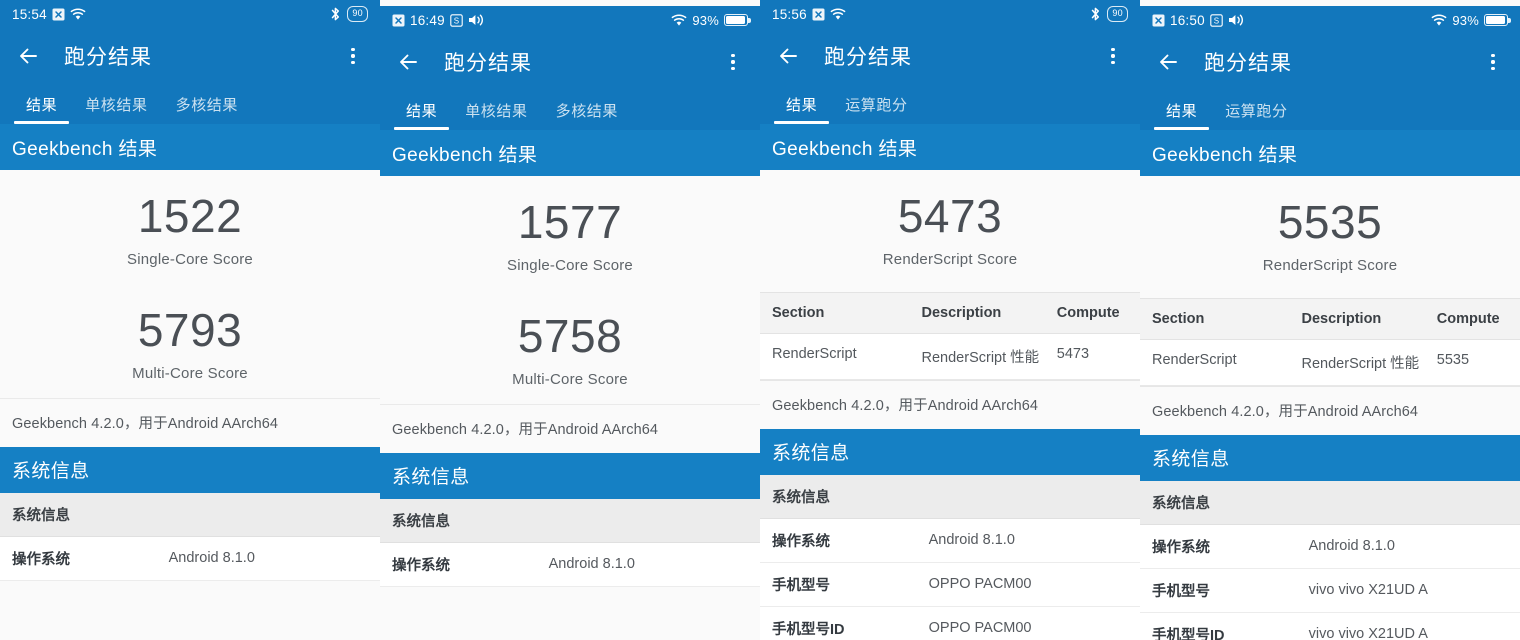 The height and width of the screenshot is (640, 1520). I want to click on score-area: 5535 RenderScript Score, so click(1330, 237).